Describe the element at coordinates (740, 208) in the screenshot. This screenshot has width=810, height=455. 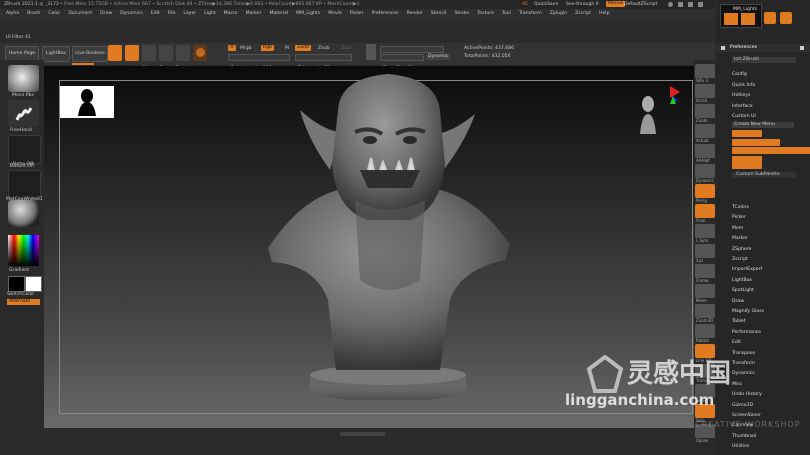
I see `pref-tcolors: TColors` at that location.